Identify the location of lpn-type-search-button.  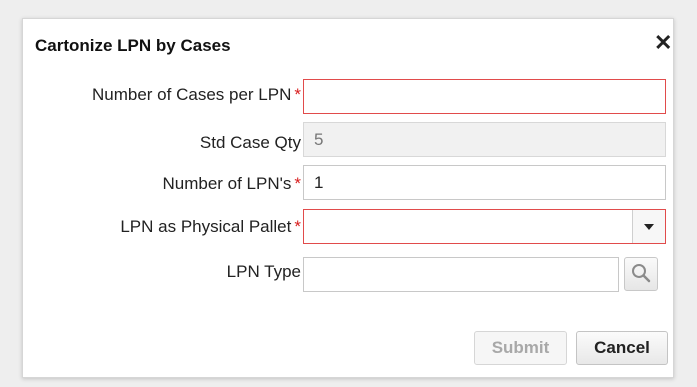
(641, 274).